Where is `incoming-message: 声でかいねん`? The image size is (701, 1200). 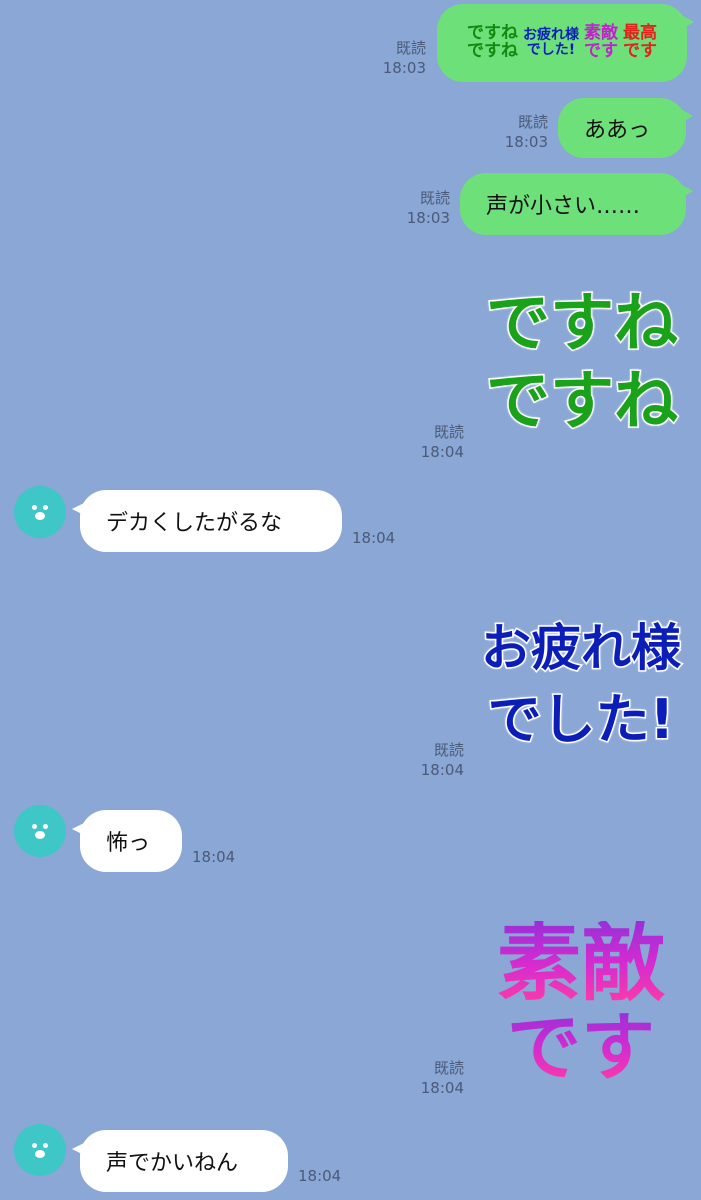
incoming-message: 声でかいねん is located at coordinates (180, 1161).